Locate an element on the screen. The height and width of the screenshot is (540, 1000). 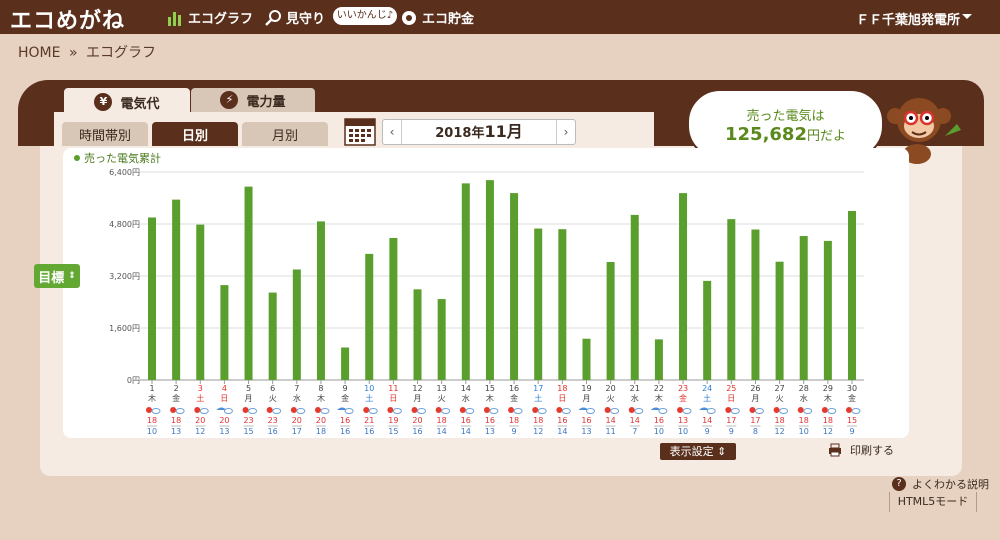
x-day-label: 12 is located at coordinates (417, 388).